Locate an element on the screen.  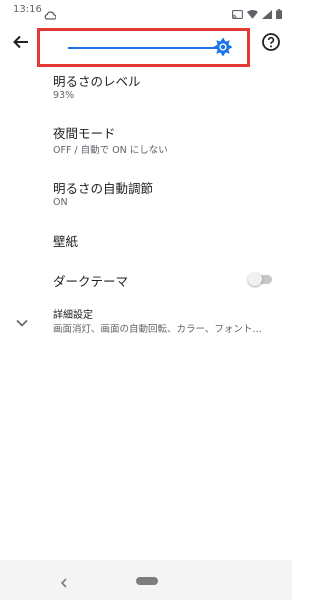
brightness-slider-thumb is located at coordinates (223, 47).